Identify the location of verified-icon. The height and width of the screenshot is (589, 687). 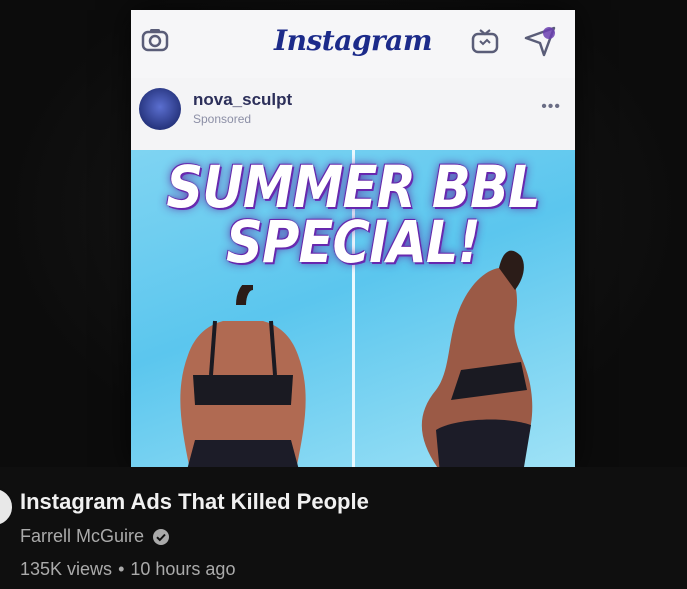
(161, 536).